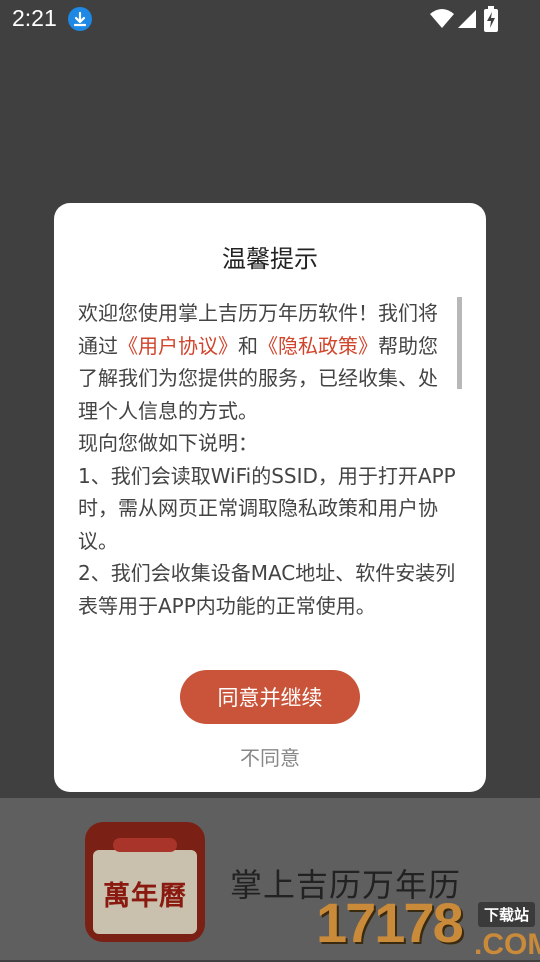  What do you see at coordinates (318, 346) in the screenshot?
I see `privacy-policy-link: 《隐私政策》` at bounding box center [318, 346].